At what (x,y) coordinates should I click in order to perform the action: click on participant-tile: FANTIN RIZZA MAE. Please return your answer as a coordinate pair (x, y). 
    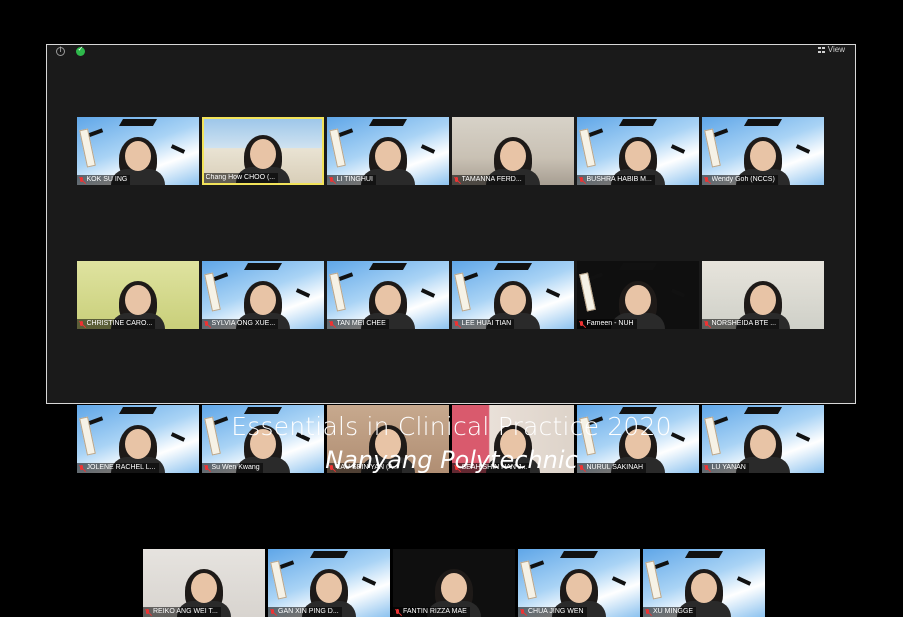
    Looking at the image, I should click on (454, 583).